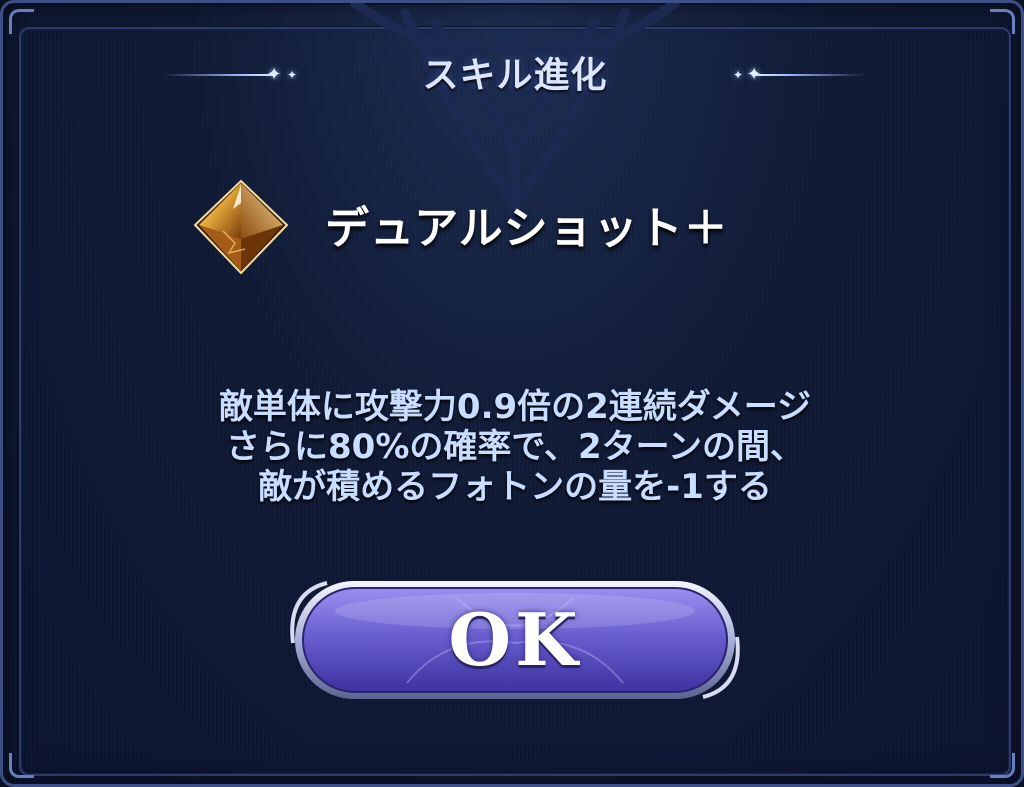  I want to click on title-divider-left, so click(218, 75).